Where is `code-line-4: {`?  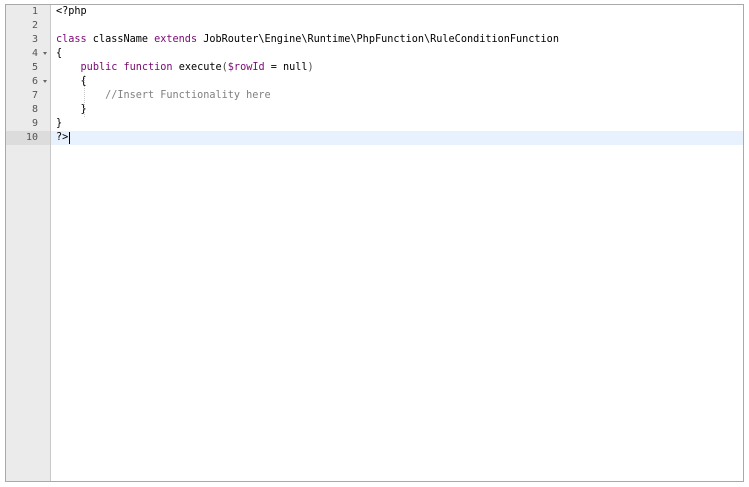
code-line-4: { is located at coordinates (59, 54).